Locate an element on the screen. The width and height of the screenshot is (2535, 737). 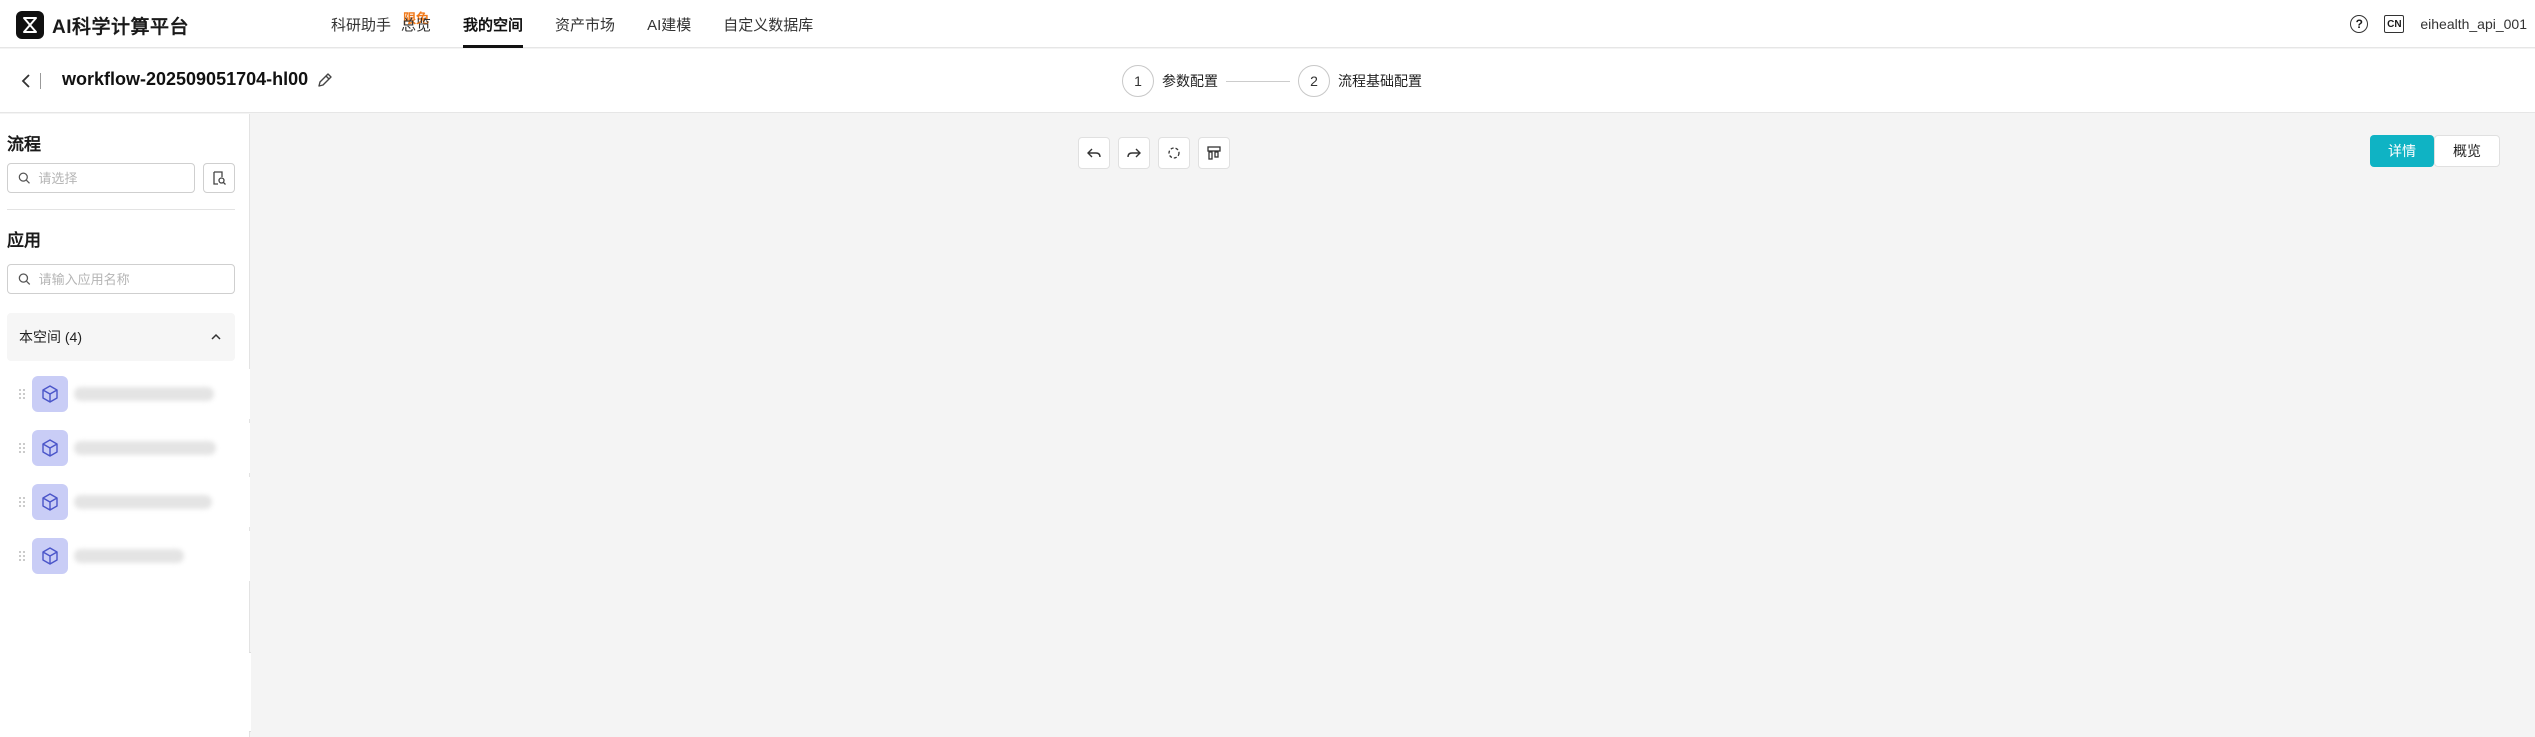
step-indicator: 1 参数配置 2 流程基础配置 is located at coordinates (1272, 81).